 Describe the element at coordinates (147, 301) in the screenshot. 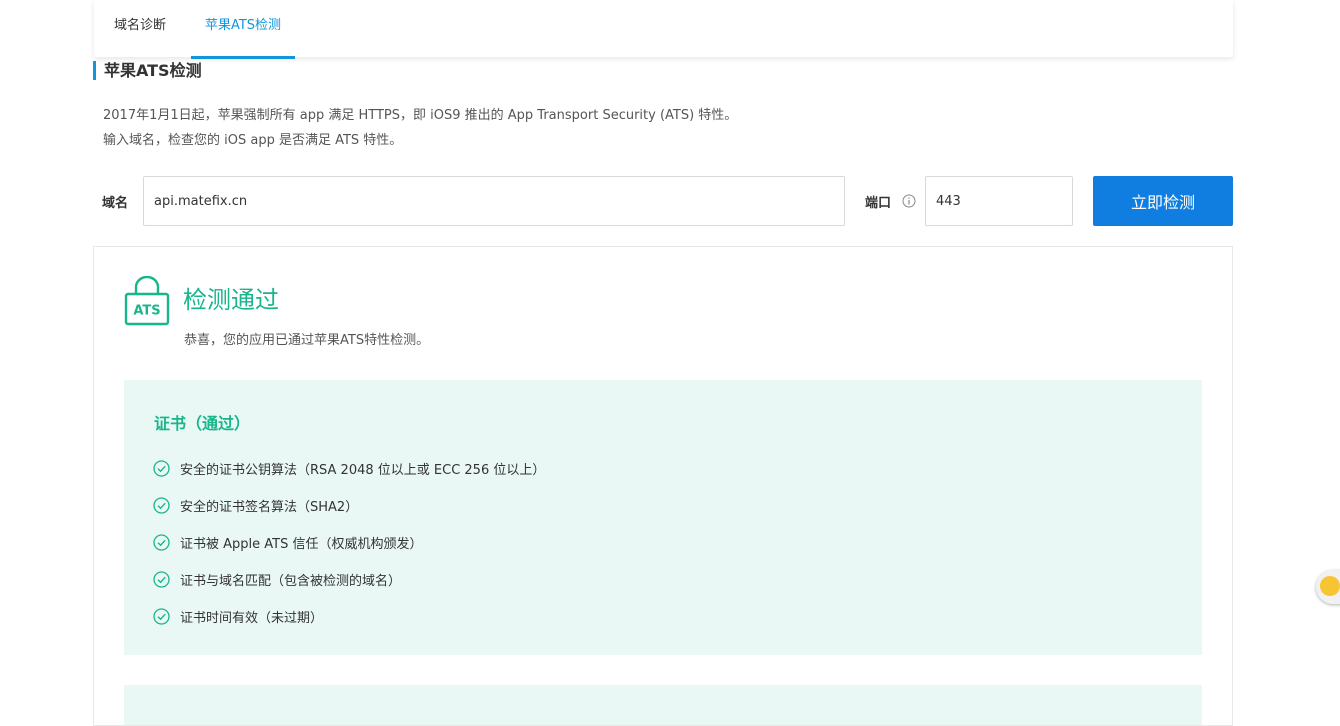

I see `ats-lock-icon: ATS` at that location.